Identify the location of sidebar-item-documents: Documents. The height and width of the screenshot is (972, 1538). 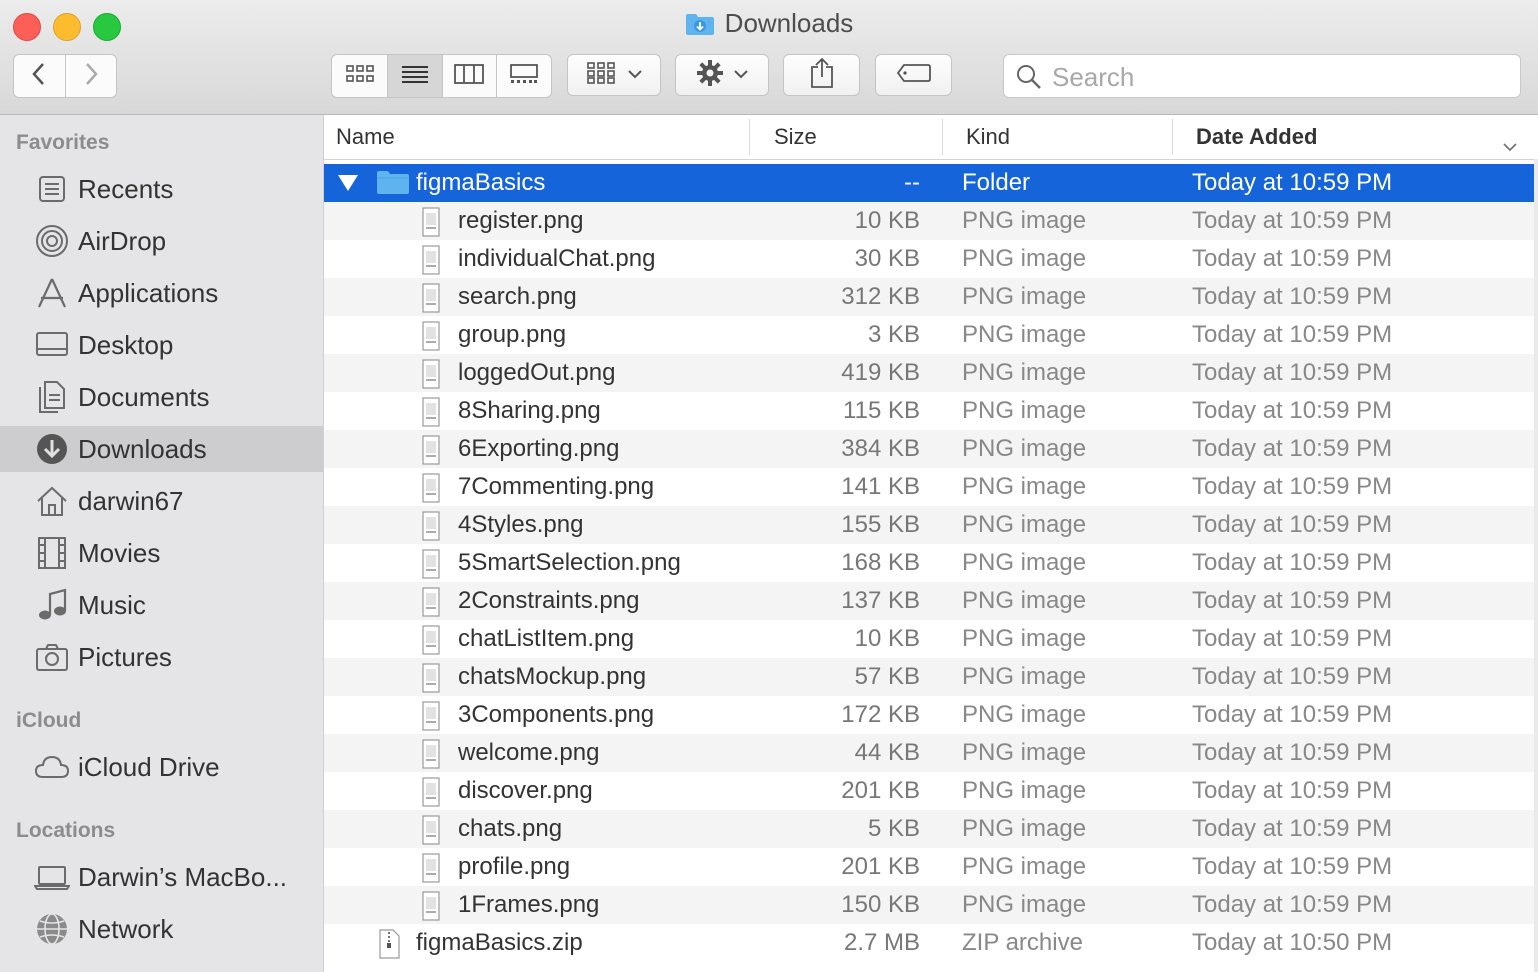
(161, 397).